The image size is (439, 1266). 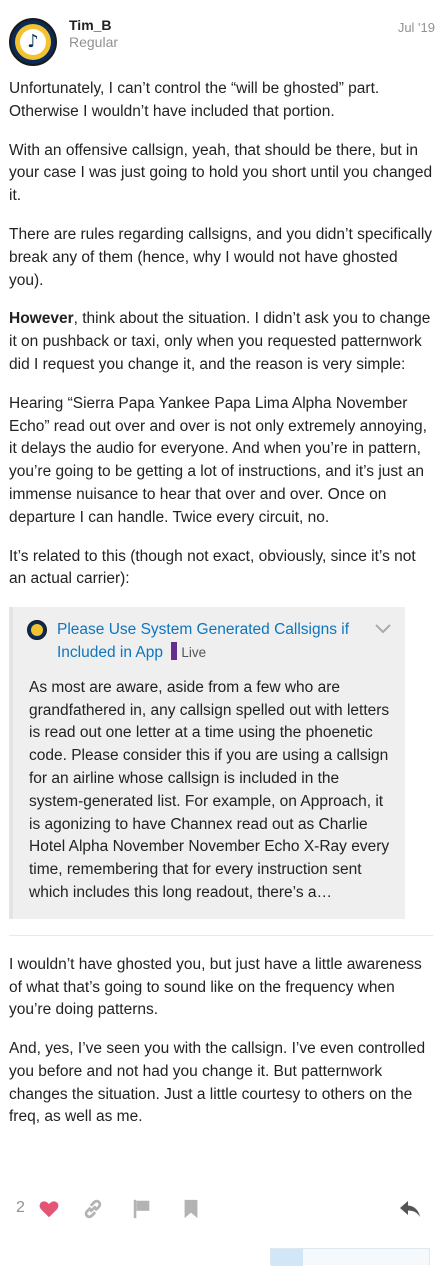 I want to click on like-count: 2, so click(x=20, y=1208).